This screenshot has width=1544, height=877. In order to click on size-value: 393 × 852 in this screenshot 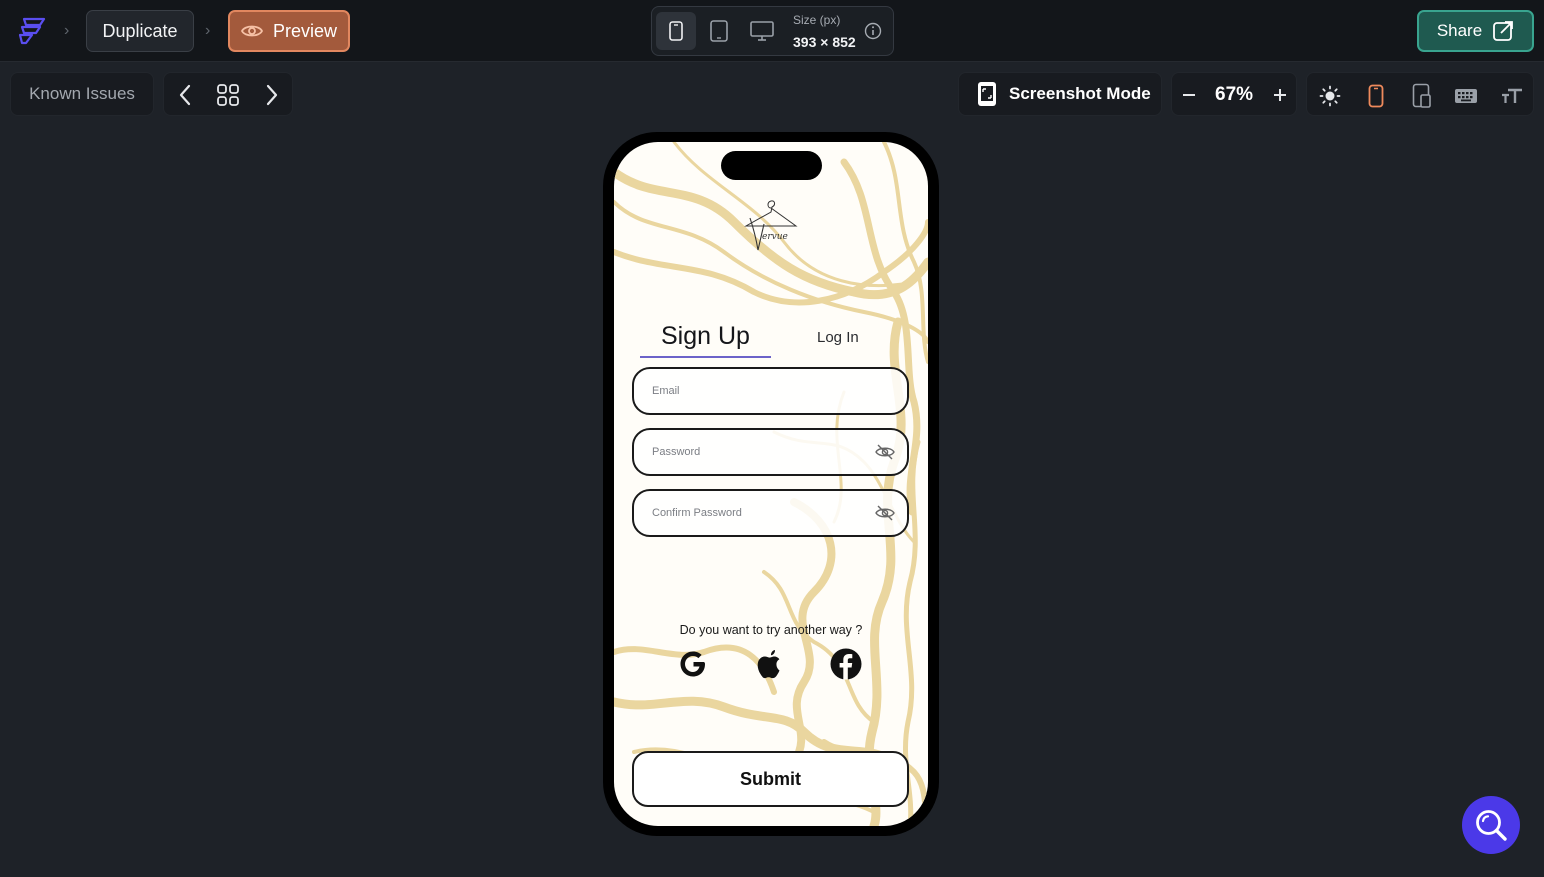, I will do `click(824, 42)`.